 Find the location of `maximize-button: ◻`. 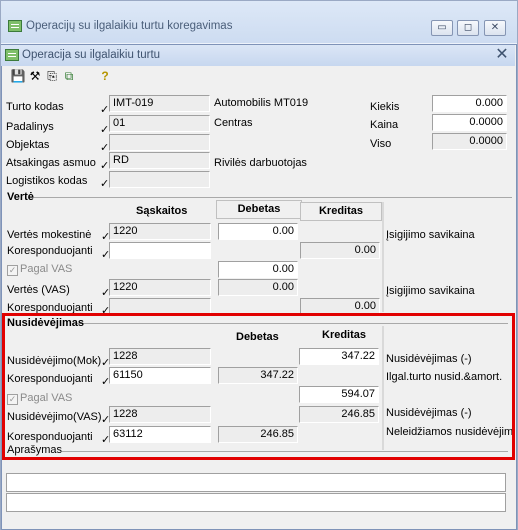

maximize-button: ◻ is located at coordinates (468, 28).